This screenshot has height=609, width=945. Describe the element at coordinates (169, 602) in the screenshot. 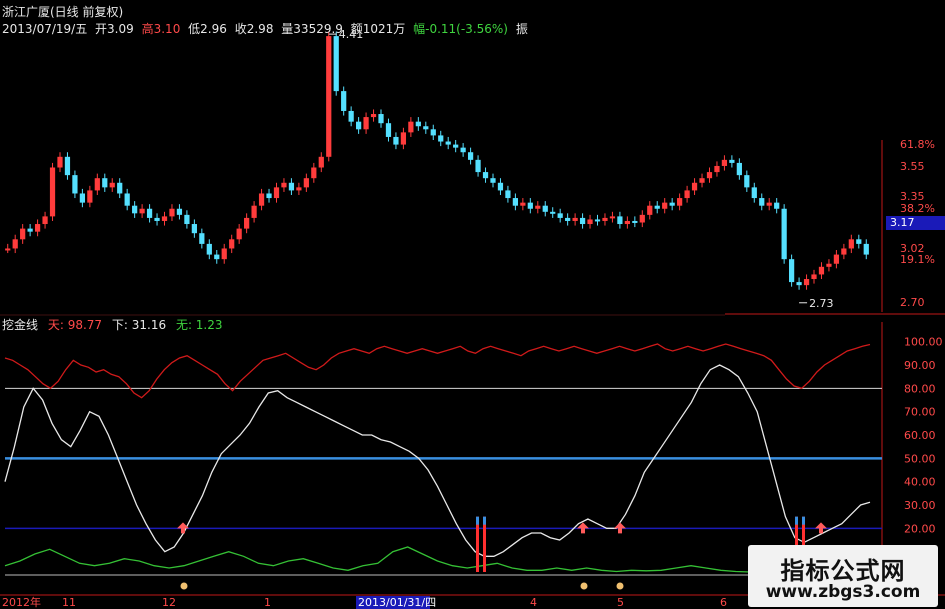

I see `date-label: 12` at that location.